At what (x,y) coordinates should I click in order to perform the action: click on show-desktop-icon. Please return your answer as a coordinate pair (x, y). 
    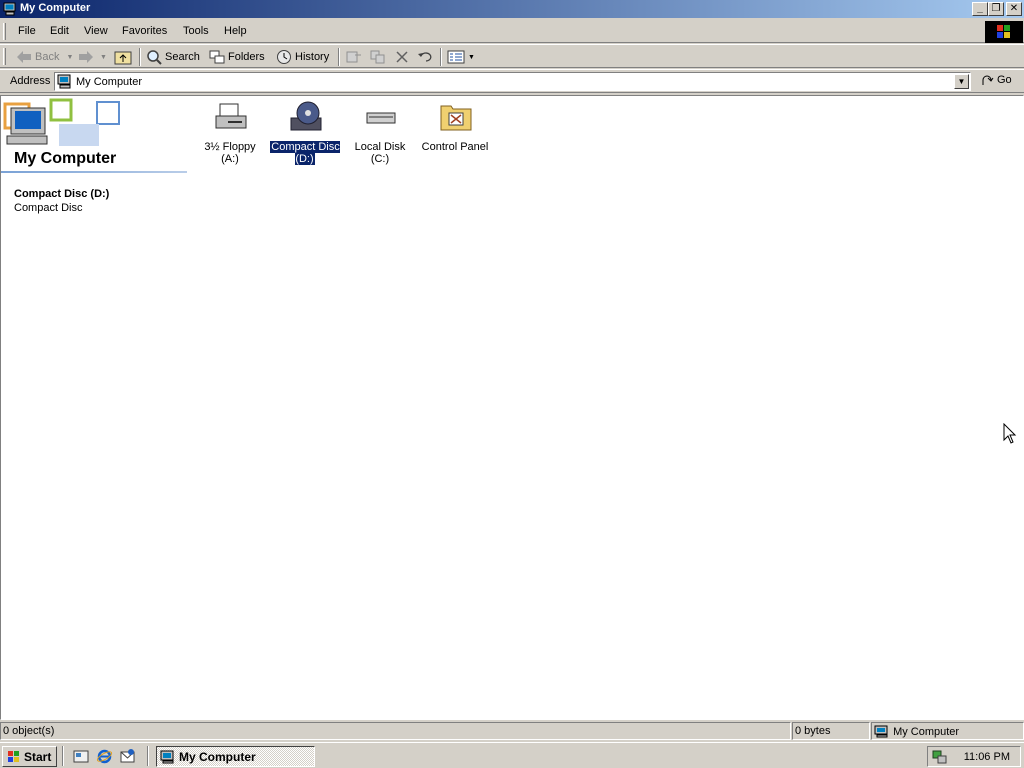
    Looking at the image, I should click on (81, 756).